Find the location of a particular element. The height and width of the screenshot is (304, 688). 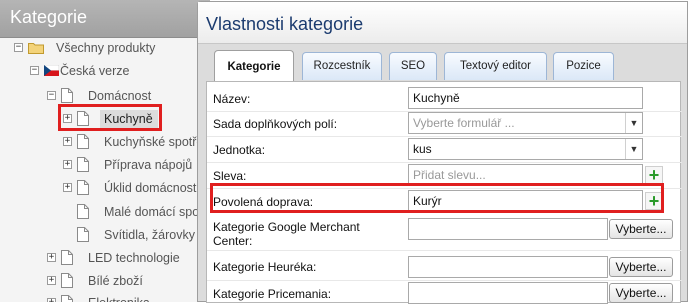

tree-item-lighting: Svítidla, žárovky is located at coordinates (136, 235).